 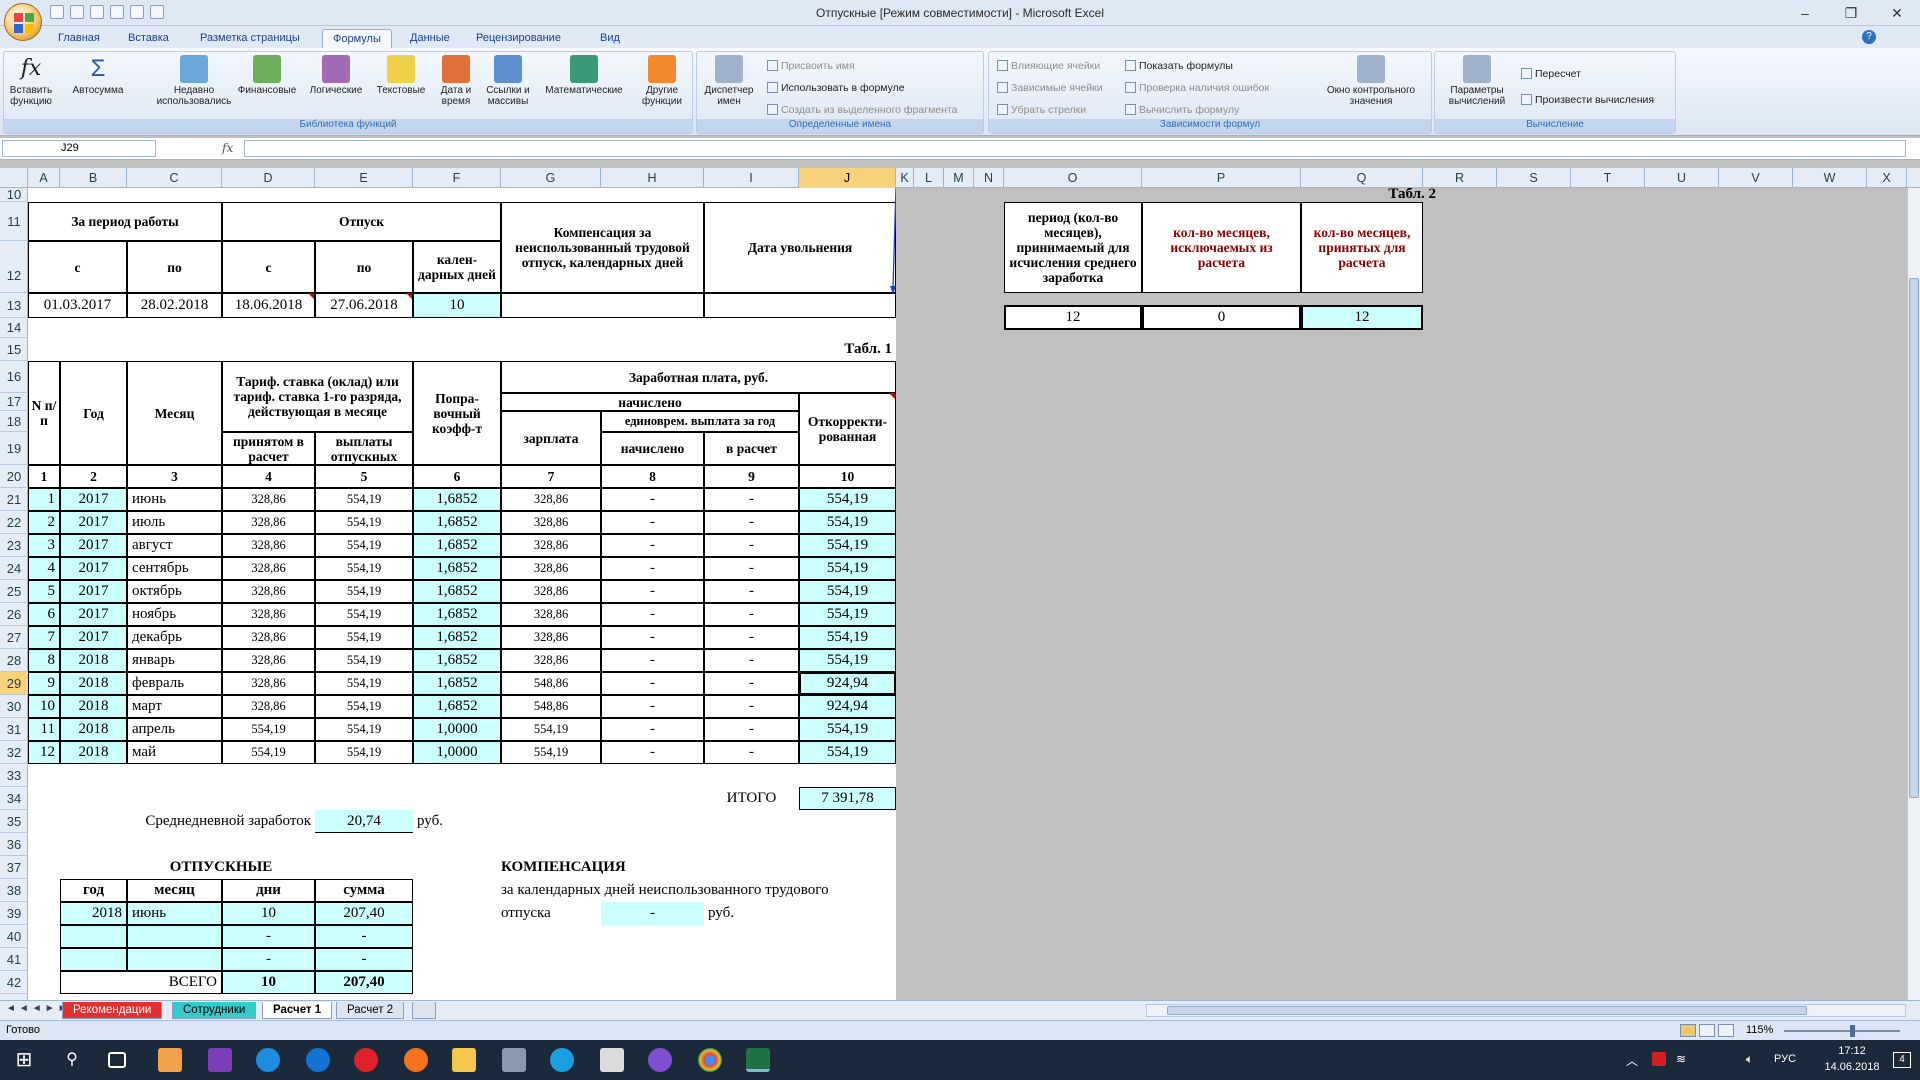 What do you see at coordinates (1913, 594) in the screenshot?
I see `vertical-scrollbar` at bounding box center [1913, 594].